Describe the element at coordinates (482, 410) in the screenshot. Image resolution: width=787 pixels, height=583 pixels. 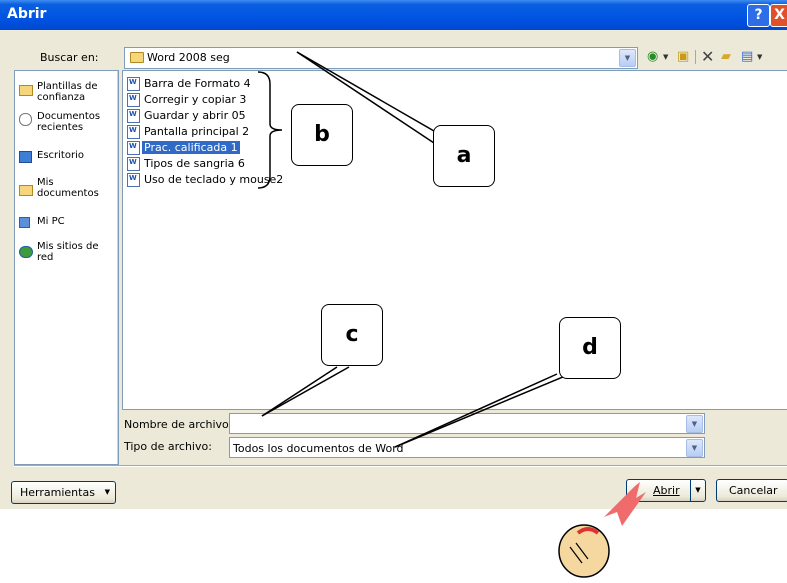
I see `callout-d-pointer` at that location.